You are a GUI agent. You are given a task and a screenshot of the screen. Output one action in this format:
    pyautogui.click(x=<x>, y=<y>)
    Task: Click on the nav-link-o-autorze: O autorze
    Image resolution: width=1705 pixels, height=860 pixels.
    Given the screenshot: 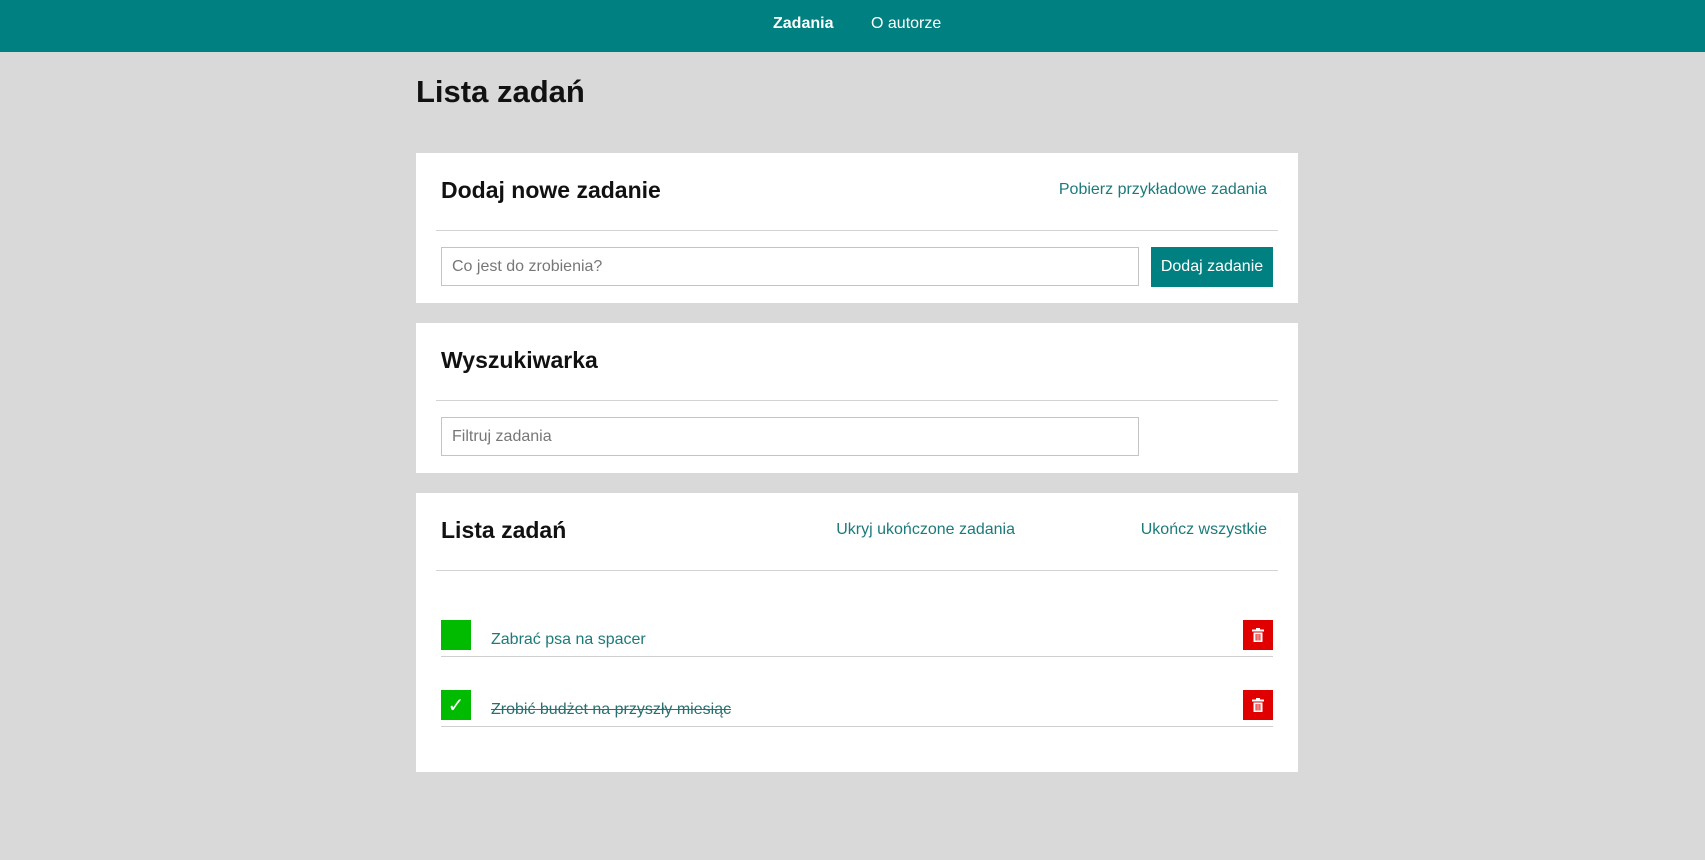 What is the action you would take?
    pyautogui.click(x=906, y=23)
    